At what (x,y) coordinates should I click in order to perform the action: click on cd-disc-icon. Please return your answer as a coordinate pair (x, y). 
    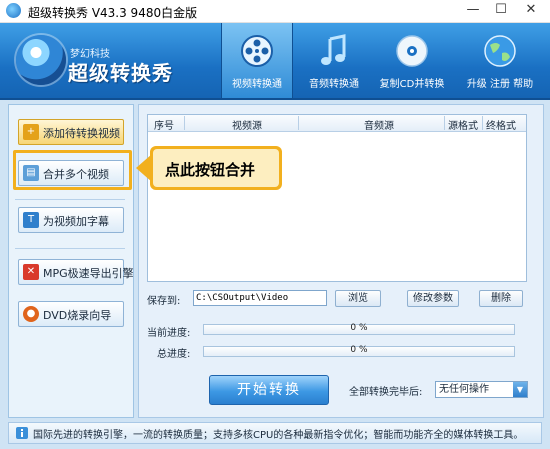
    Looking at the image, I should click on (412, 51).